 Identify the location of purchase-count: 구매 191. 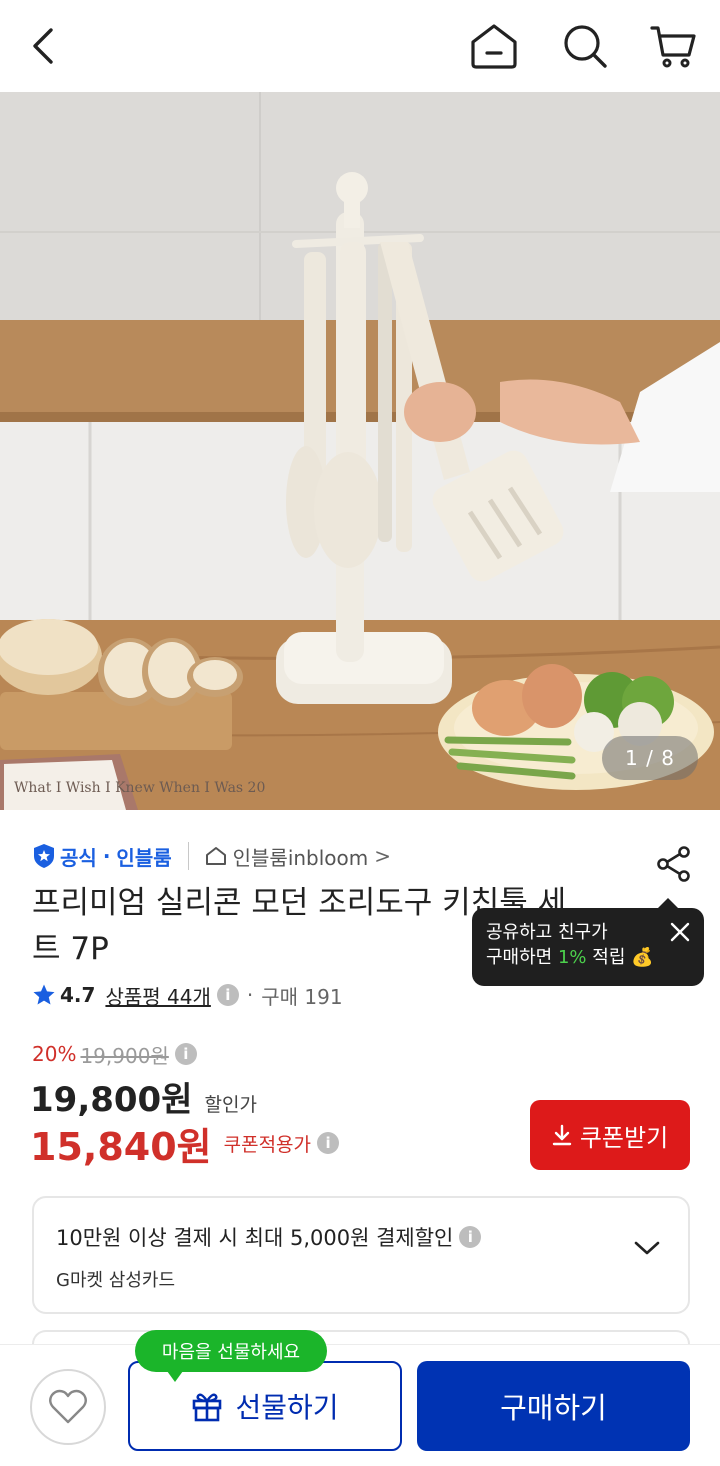
(302, 996).